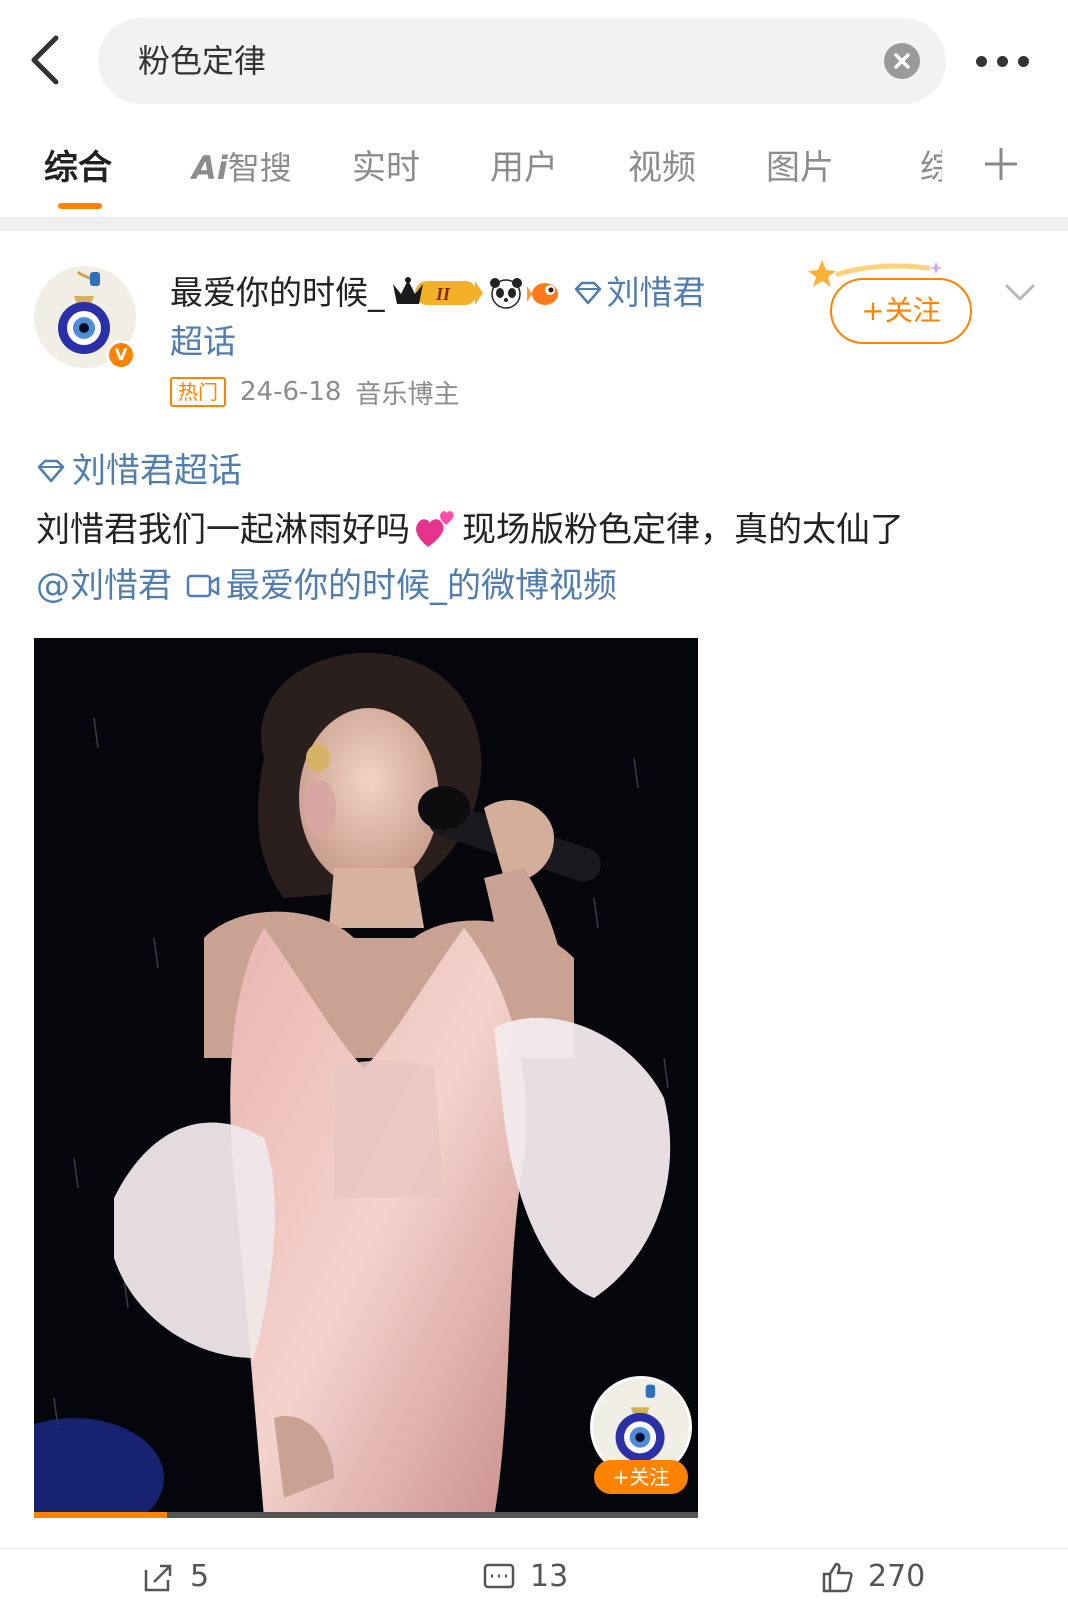 The height and width of the screenshot is (1608, 1068). What do you see at coordinates (656, 292) in the screenshot?
I see `supertopic-link: 刘惜君` at bounding box center [656, 292].